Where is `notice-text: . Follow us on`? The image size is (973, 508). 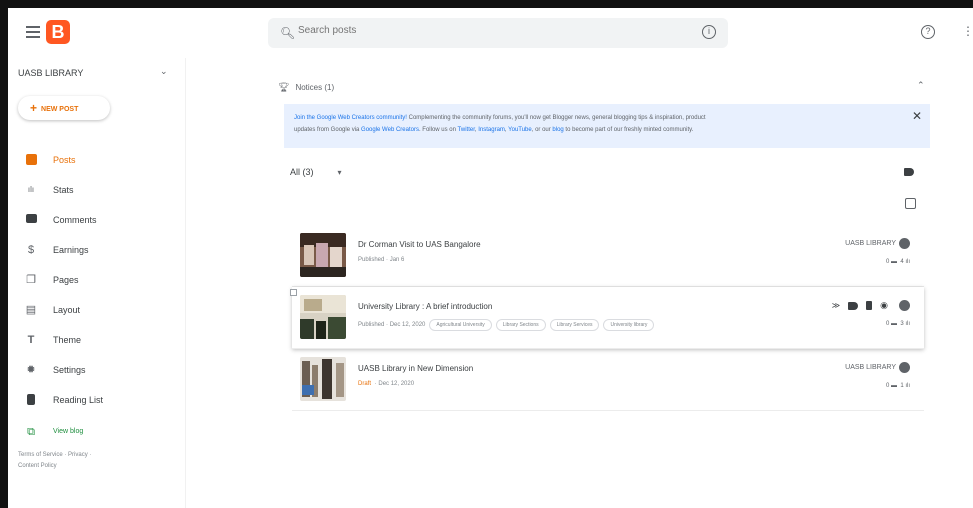 notice-text: . Follow us on is located at coordinates (438, 130).